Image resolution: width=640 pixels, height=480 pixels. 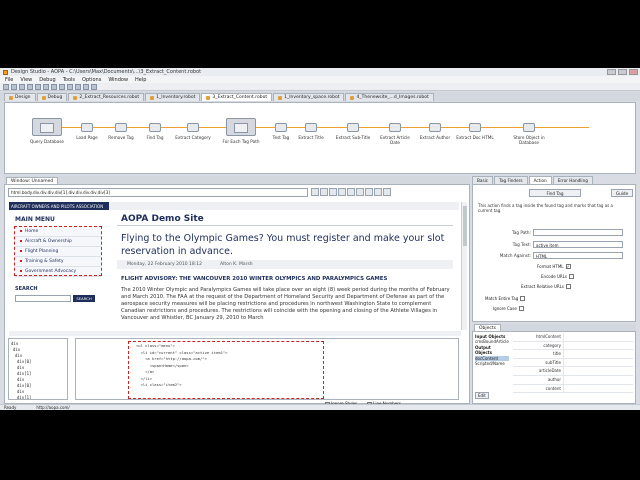 I want to click on tab-objects: Objects, so click(x=488, y=327).